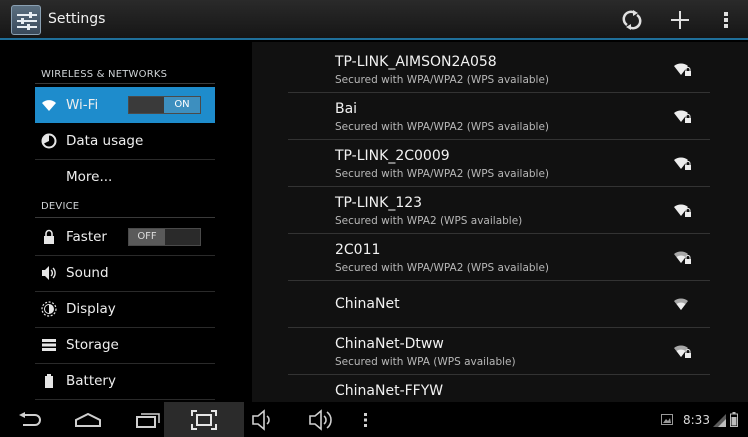  Describe the element at coordinates (91, 309) in the screenshot. I see `settings-item-label: Display` at that location.